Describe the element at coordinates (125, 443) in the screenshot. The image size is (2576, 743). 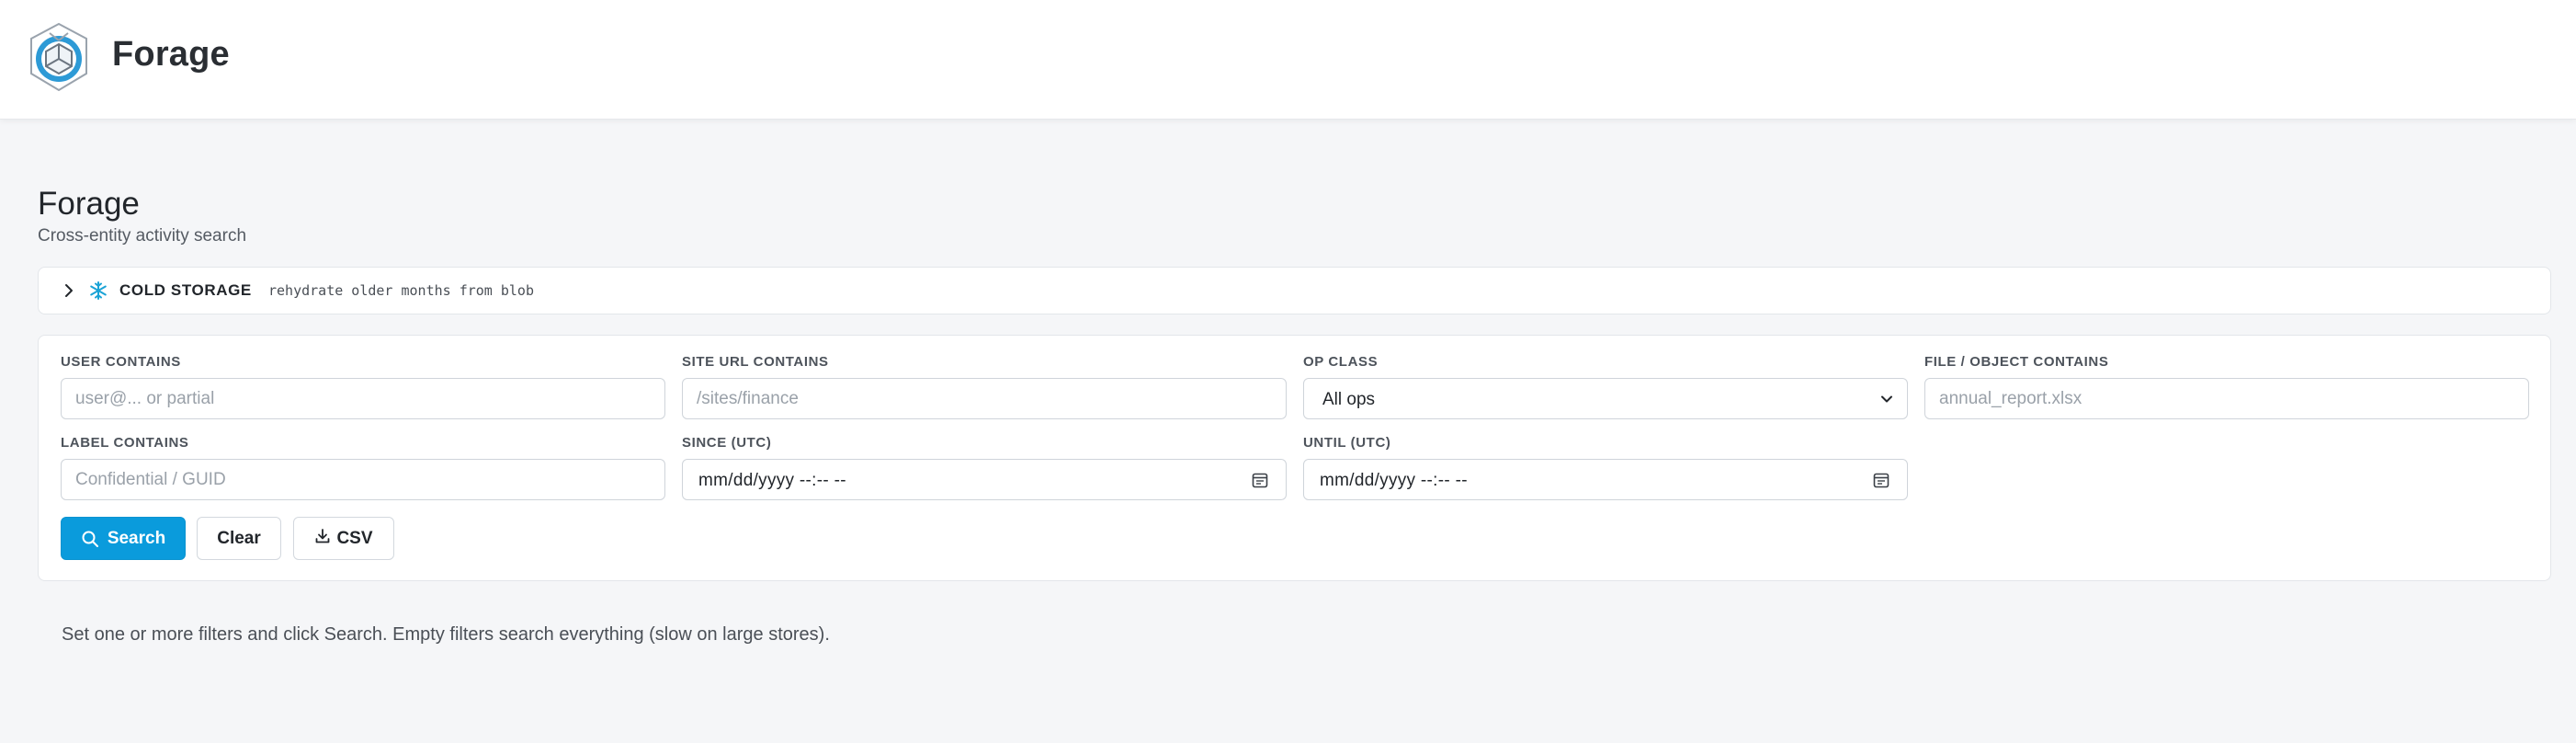
I see `label-contains-label: LABEL CONTAINS` at that location.